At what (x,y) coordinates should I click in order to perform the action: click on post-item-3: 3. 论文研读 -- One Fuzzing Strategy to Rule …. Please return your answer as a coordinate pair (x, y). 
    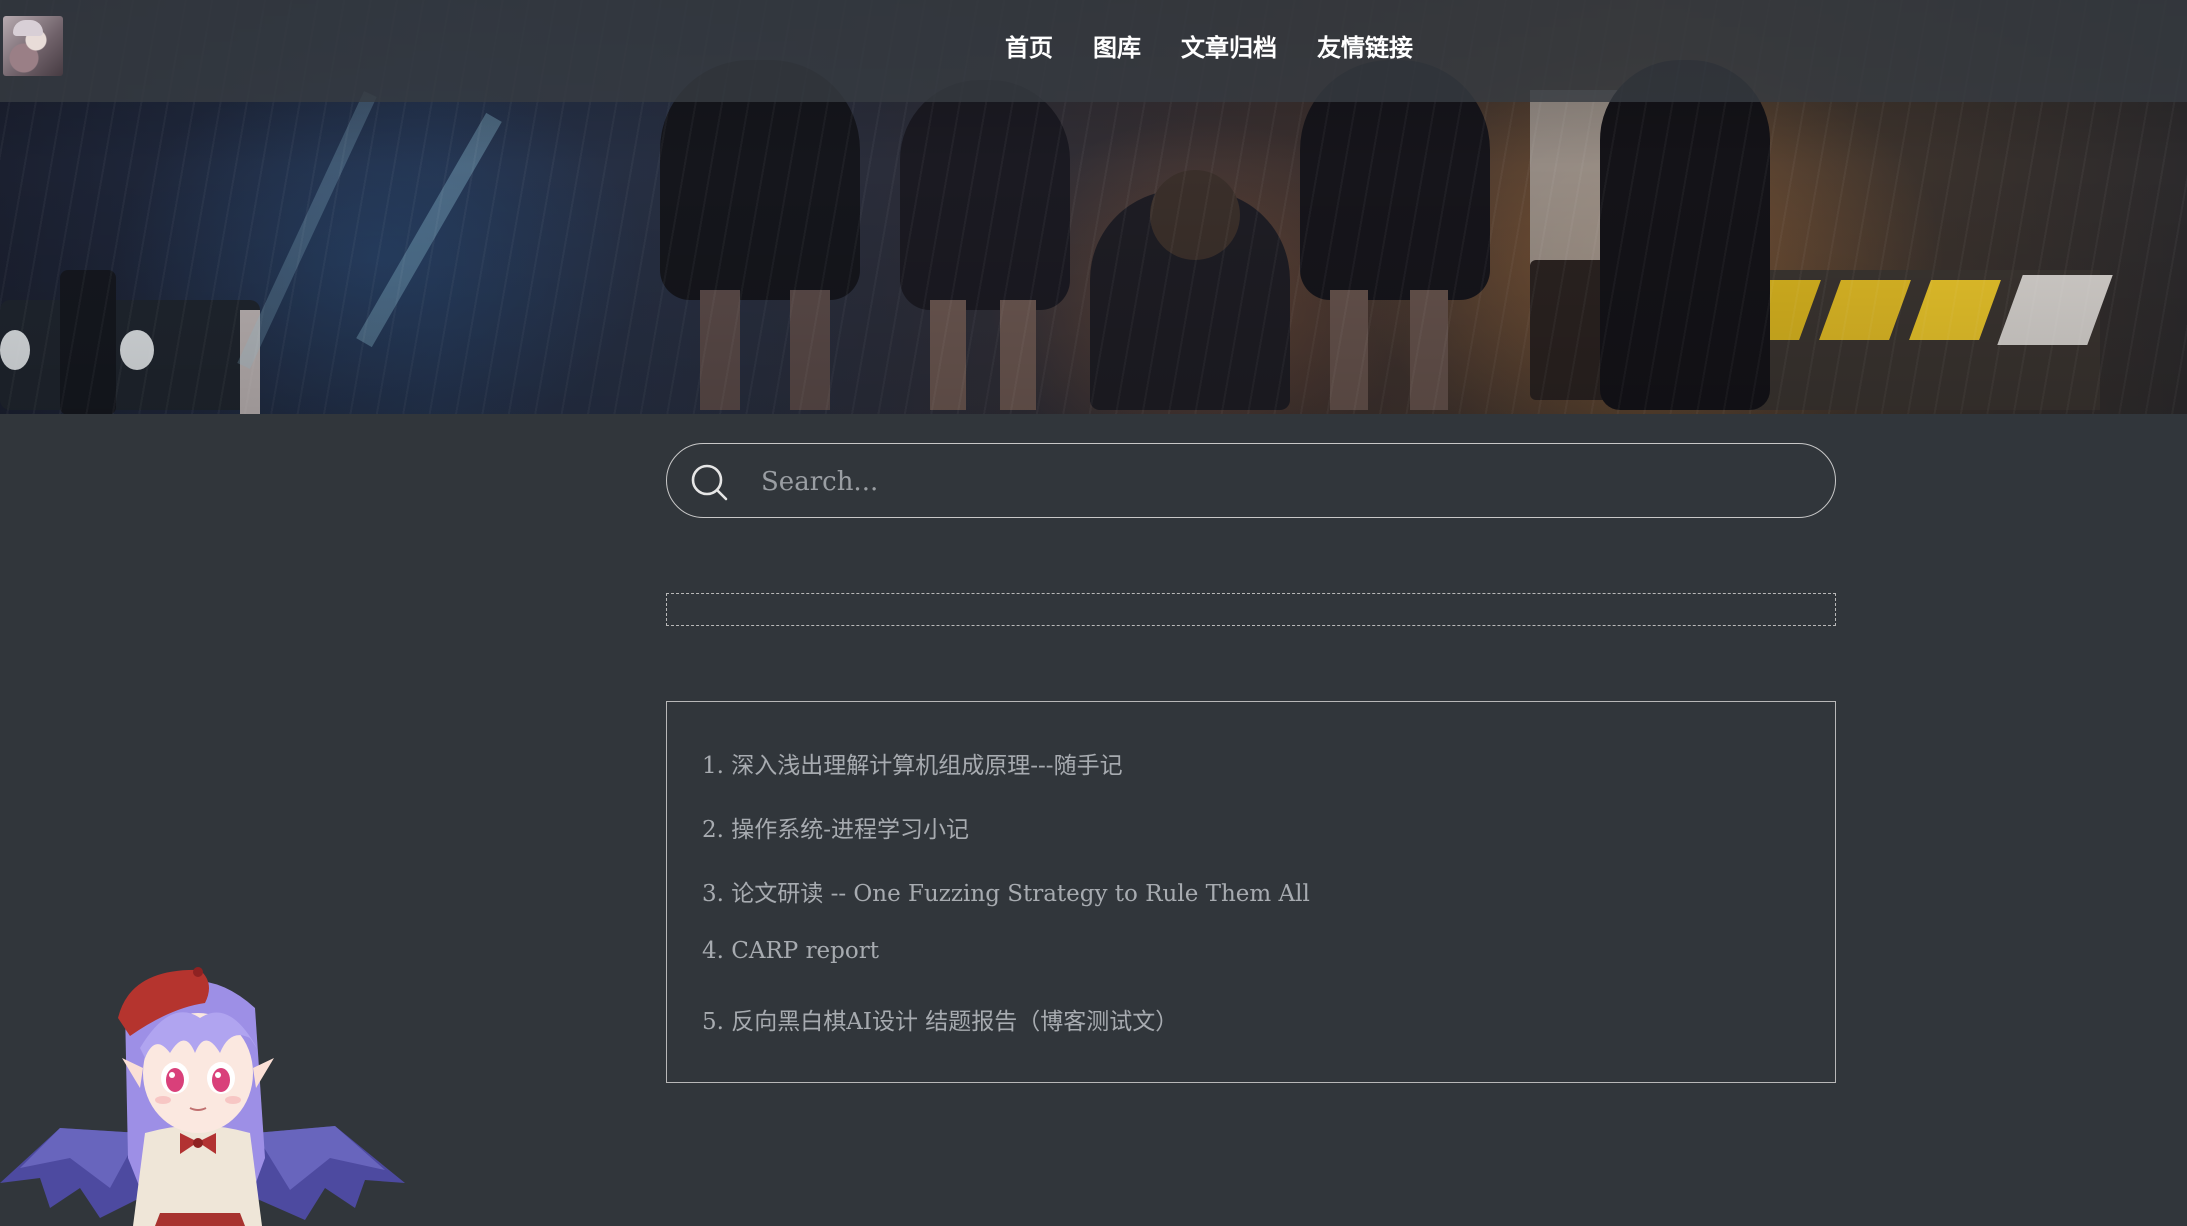
    Looking at the image, I should click on (1268, 906).